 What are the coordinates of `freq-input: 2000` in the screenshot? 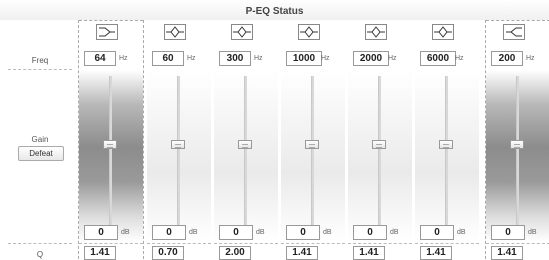 It's located at (371, 58).